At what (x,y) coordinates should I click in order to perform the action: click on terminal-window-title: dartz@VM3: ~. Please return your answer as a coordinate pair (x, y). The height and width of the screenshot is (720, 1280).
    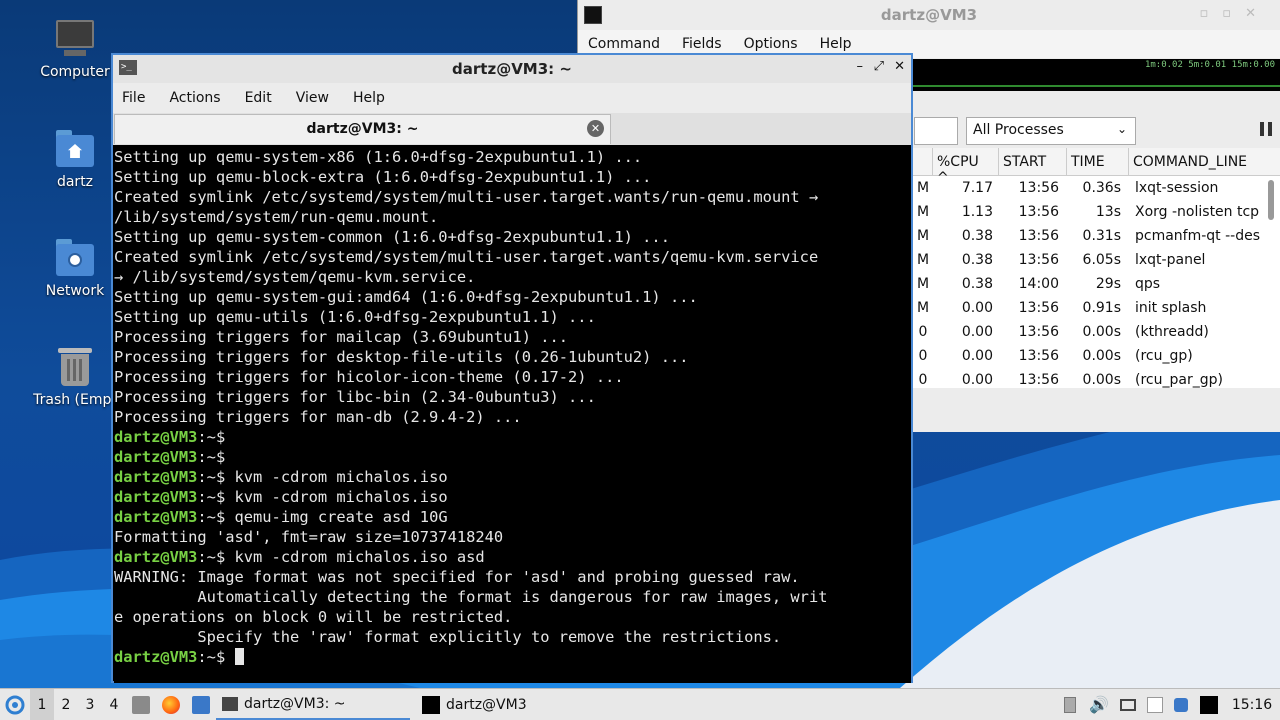
    Looking at the image, I should click on (512, 69).